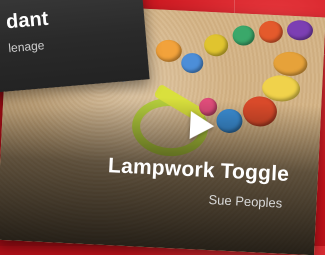  Describe the element at coordinates (202, 126) in the screenshot. I see `play-icon` at that location.